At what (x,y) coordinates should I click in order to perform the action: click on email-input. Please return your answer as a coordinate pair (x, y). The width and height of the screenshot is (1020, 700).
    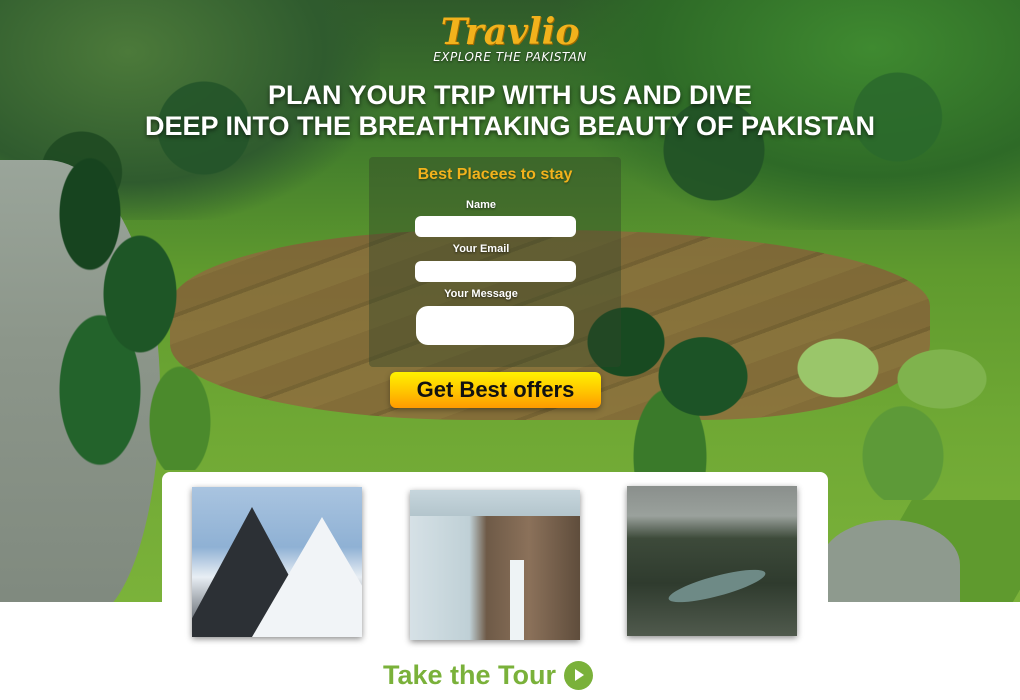
    Looking at the image, I should click on (495, 271).